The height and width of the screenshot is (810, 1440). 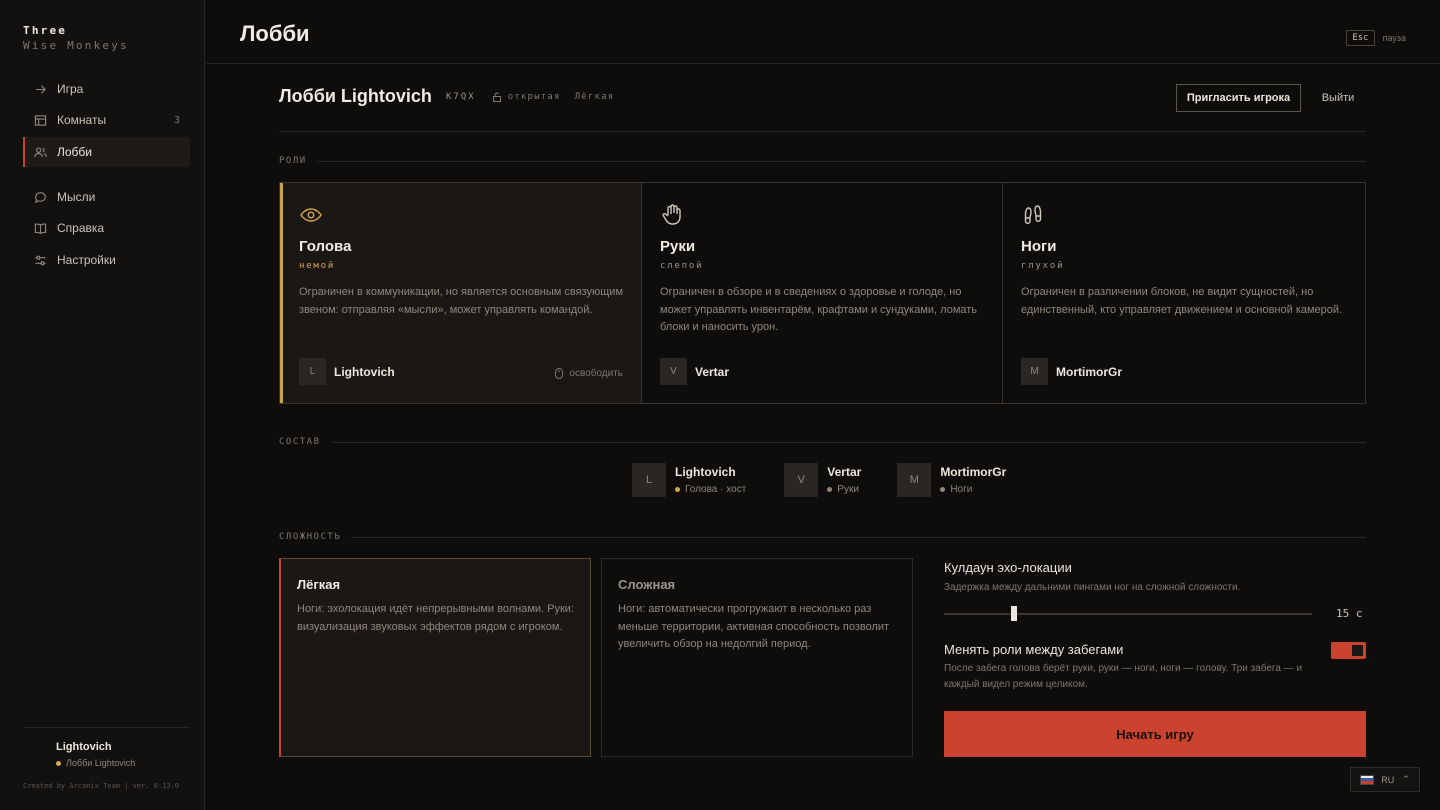 I want to click on sidebar-divider, so click(x=106, y=727).